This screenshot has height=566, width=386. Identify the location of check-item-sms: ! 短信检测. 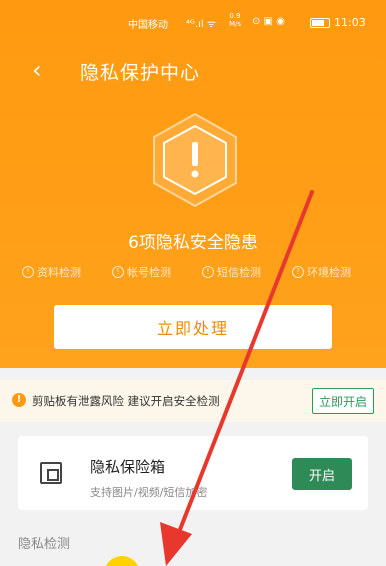
(231, 272).